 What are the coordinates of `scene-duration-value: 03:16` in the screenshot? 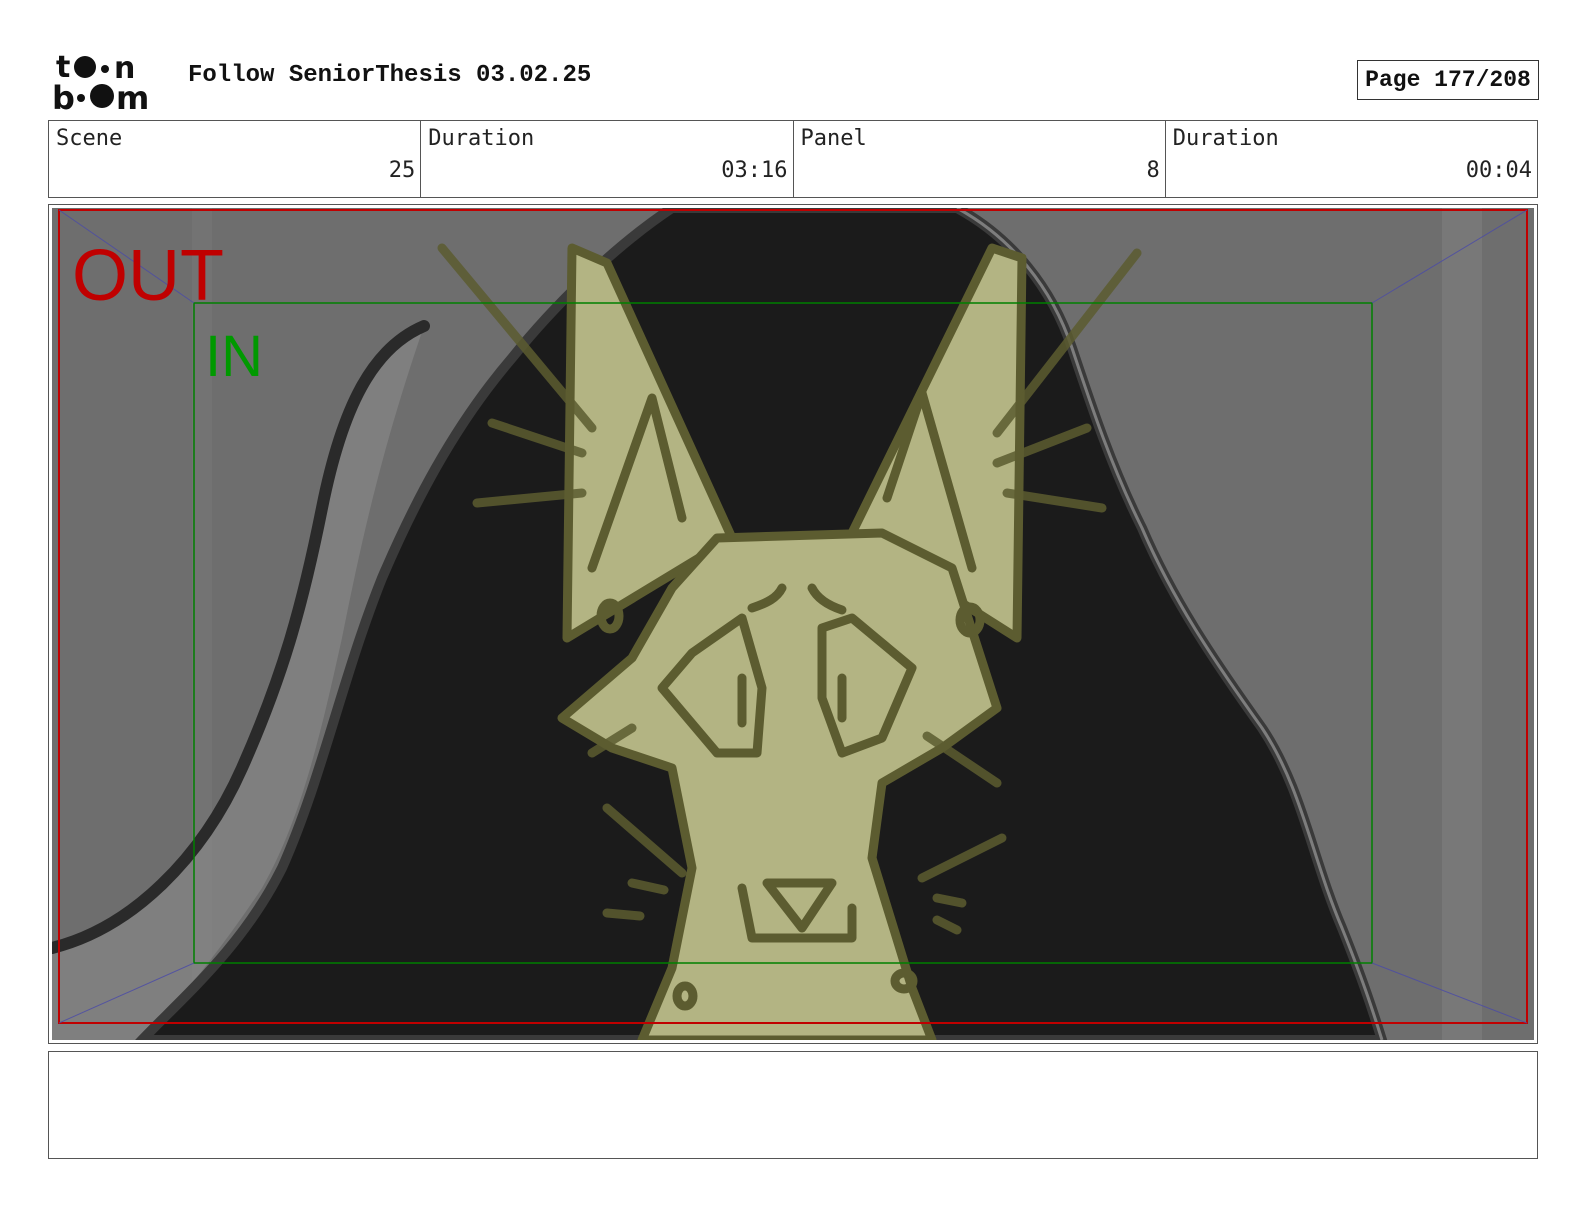 It's located at (754, 170).